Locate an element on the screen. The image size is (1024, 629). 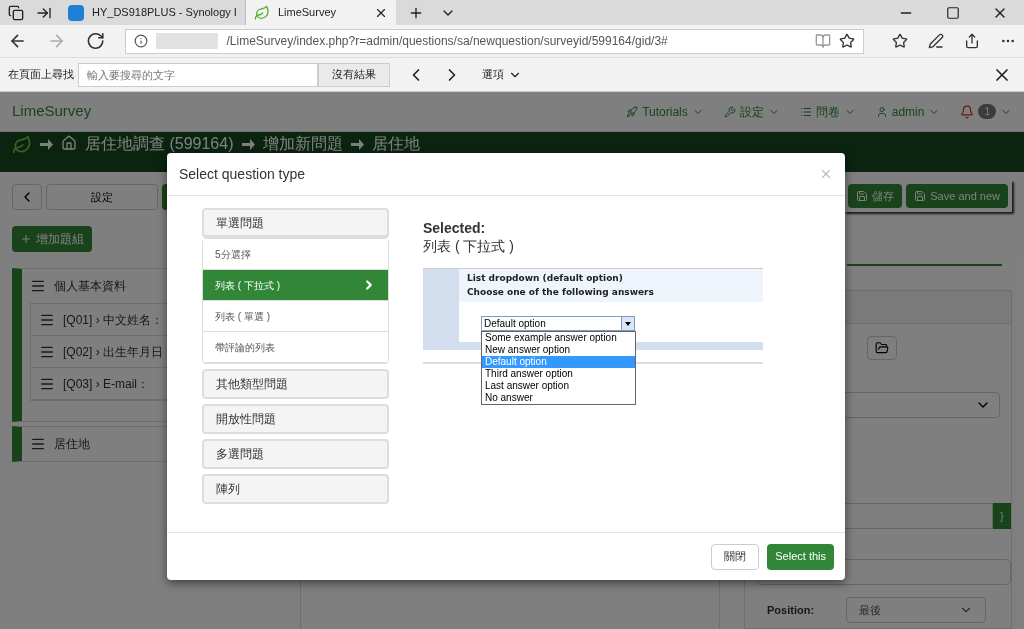
maximize-icon is located at coordinates (953, 12).